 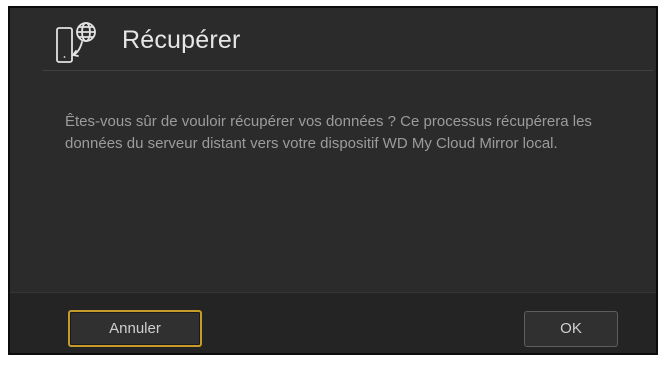 I want to click on dialog-title: Récupérer, so click(x=181, y=40).